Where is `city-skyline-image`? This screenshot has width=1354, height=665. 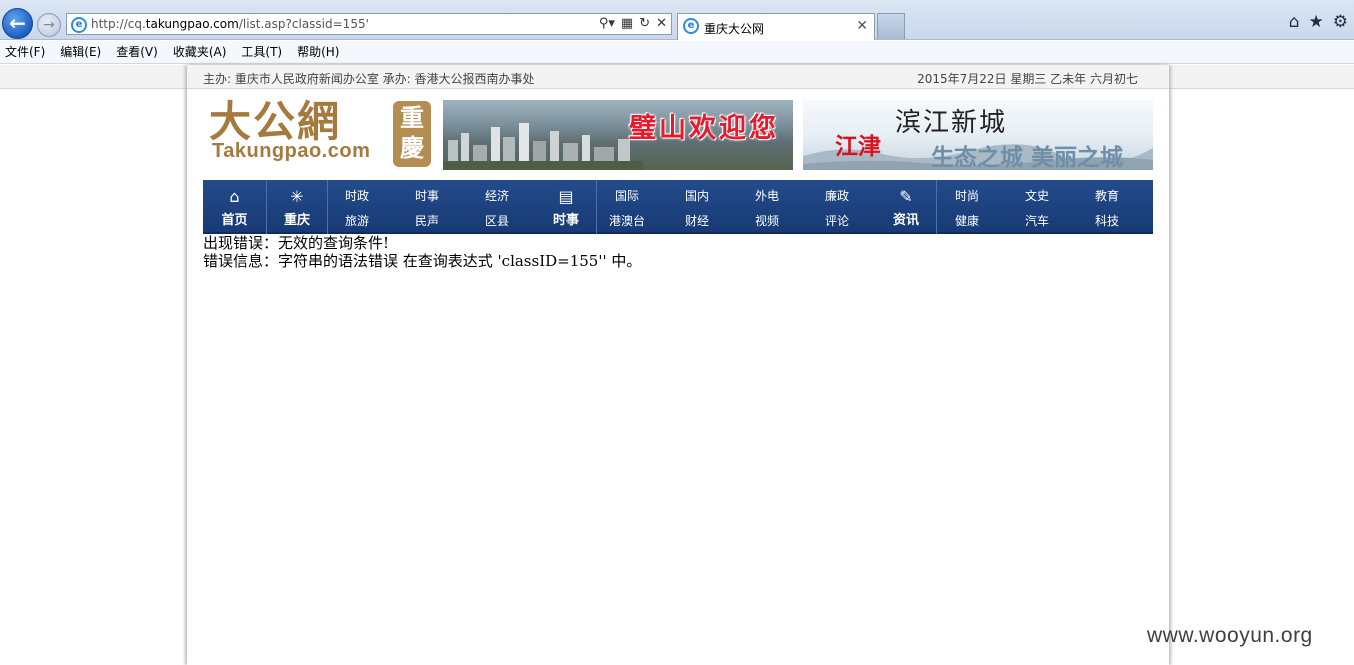 city-skyline-image is located at coordinates (543, 146).